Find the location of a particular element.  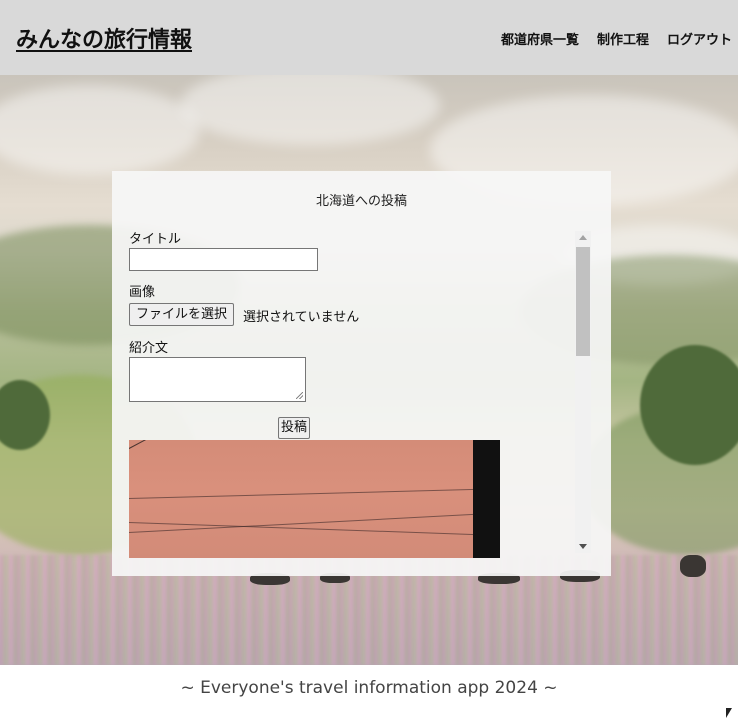

site-title-link: みんなの旅行情報 is located at coordinates (104, 38).